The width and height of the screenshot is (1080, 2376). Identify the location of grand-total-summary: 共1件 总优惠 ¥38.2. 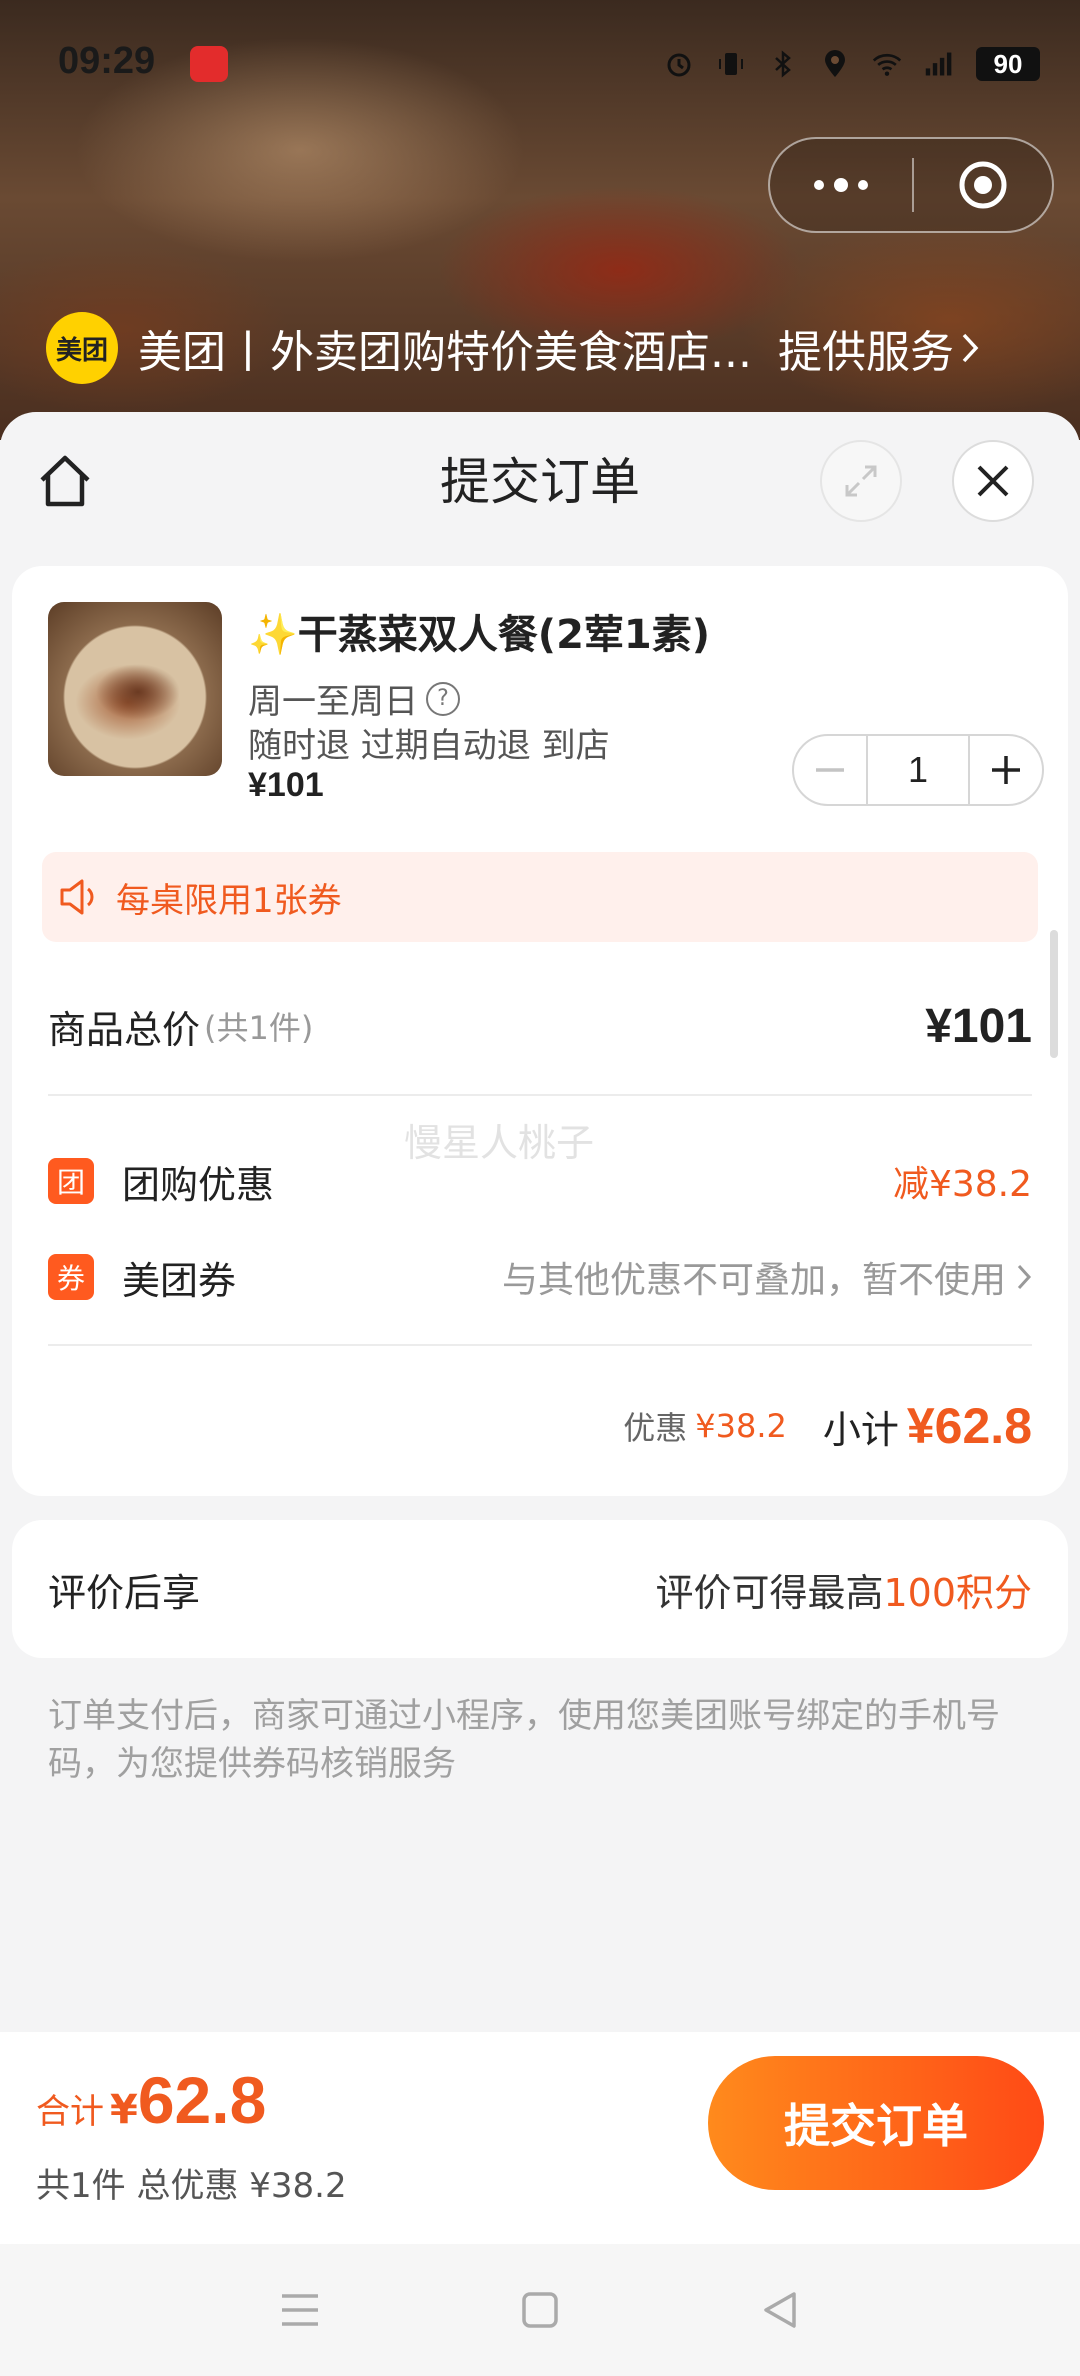
(191, 2186).